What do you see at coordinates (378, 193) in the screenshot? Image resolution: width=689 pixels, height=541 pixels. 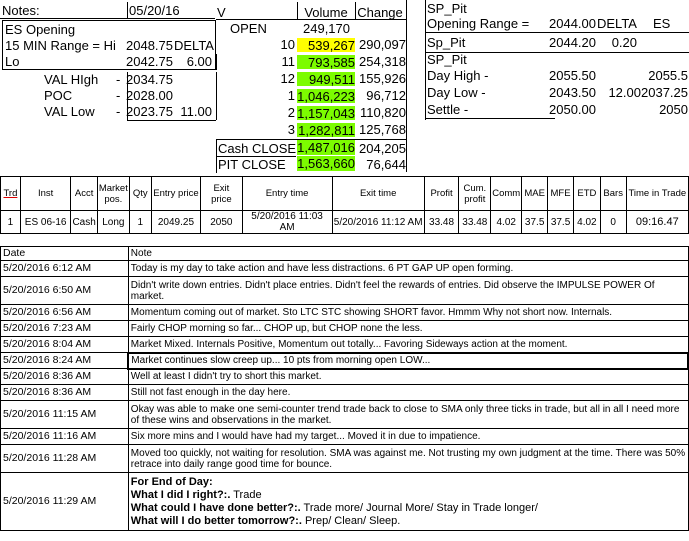 I see `trade-header-cell: Exit time` at bounding box center [378, 193].